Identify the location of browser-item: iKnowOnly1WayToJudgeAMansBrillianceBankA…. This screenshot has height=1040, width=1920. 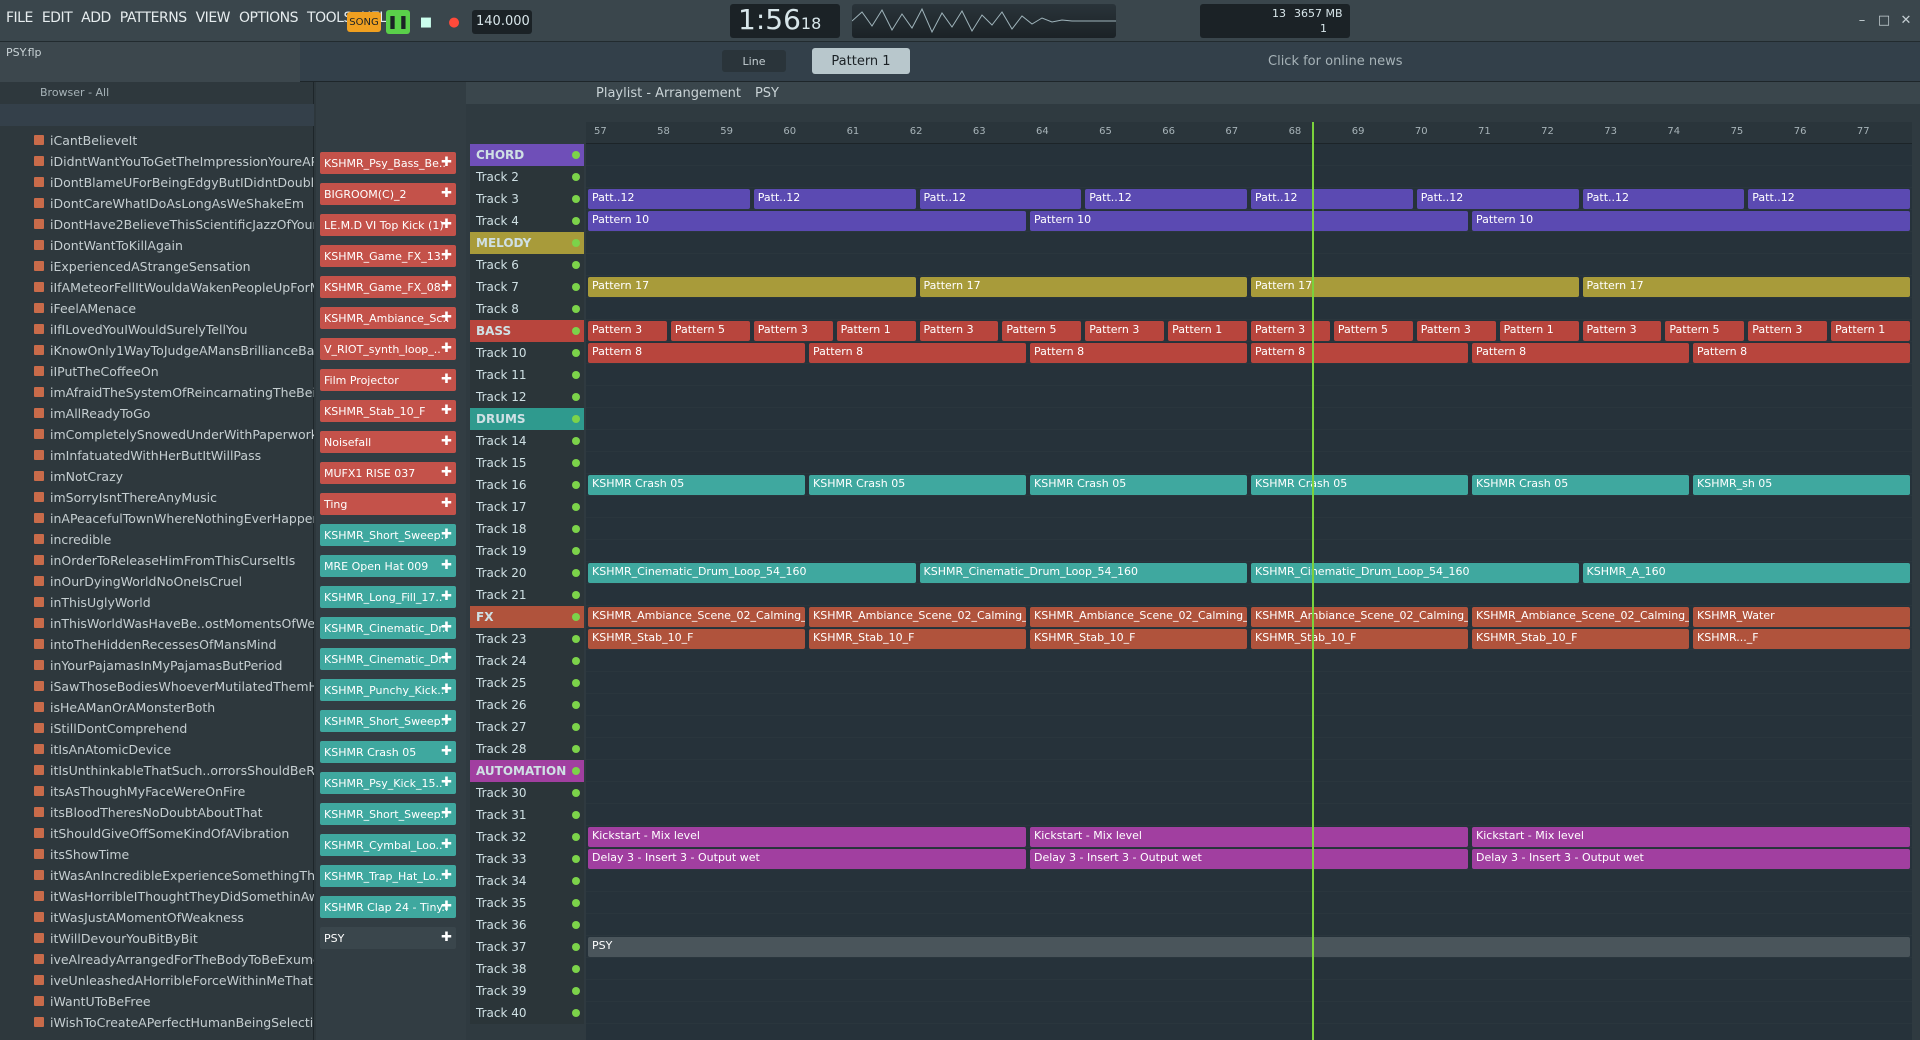
(157, 350).